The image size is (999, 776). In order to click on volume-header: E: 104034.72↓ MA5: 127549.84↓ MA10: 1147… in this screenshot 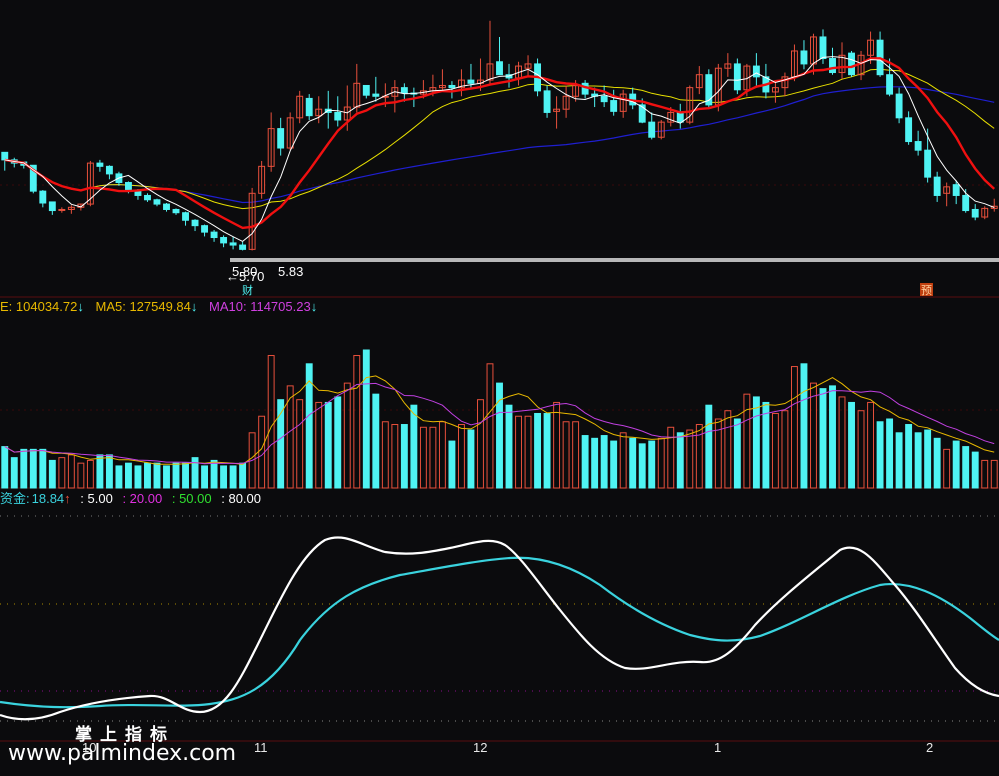, I will do `click(158, 306)`.